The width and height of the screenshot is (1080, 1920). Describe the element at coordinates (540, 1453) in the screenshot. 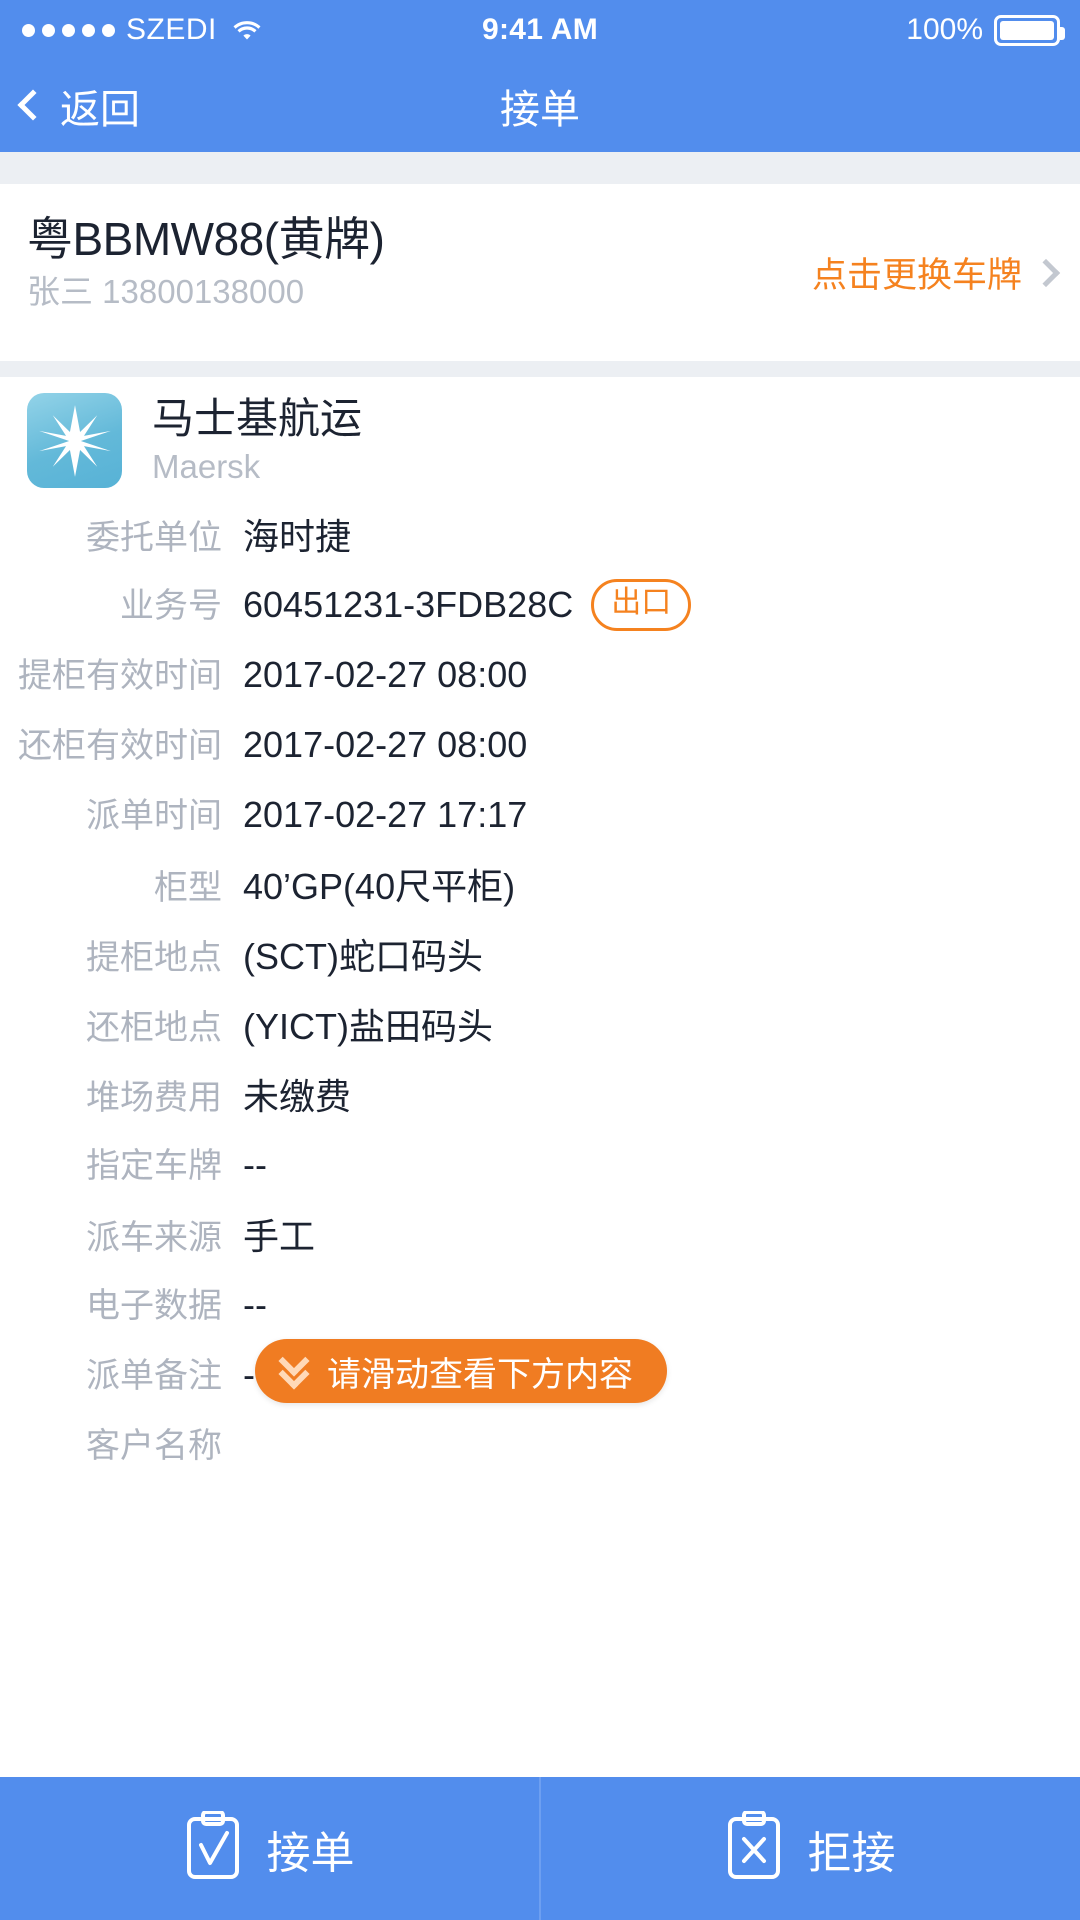

I see `detail-row: 客户名称` at that location.